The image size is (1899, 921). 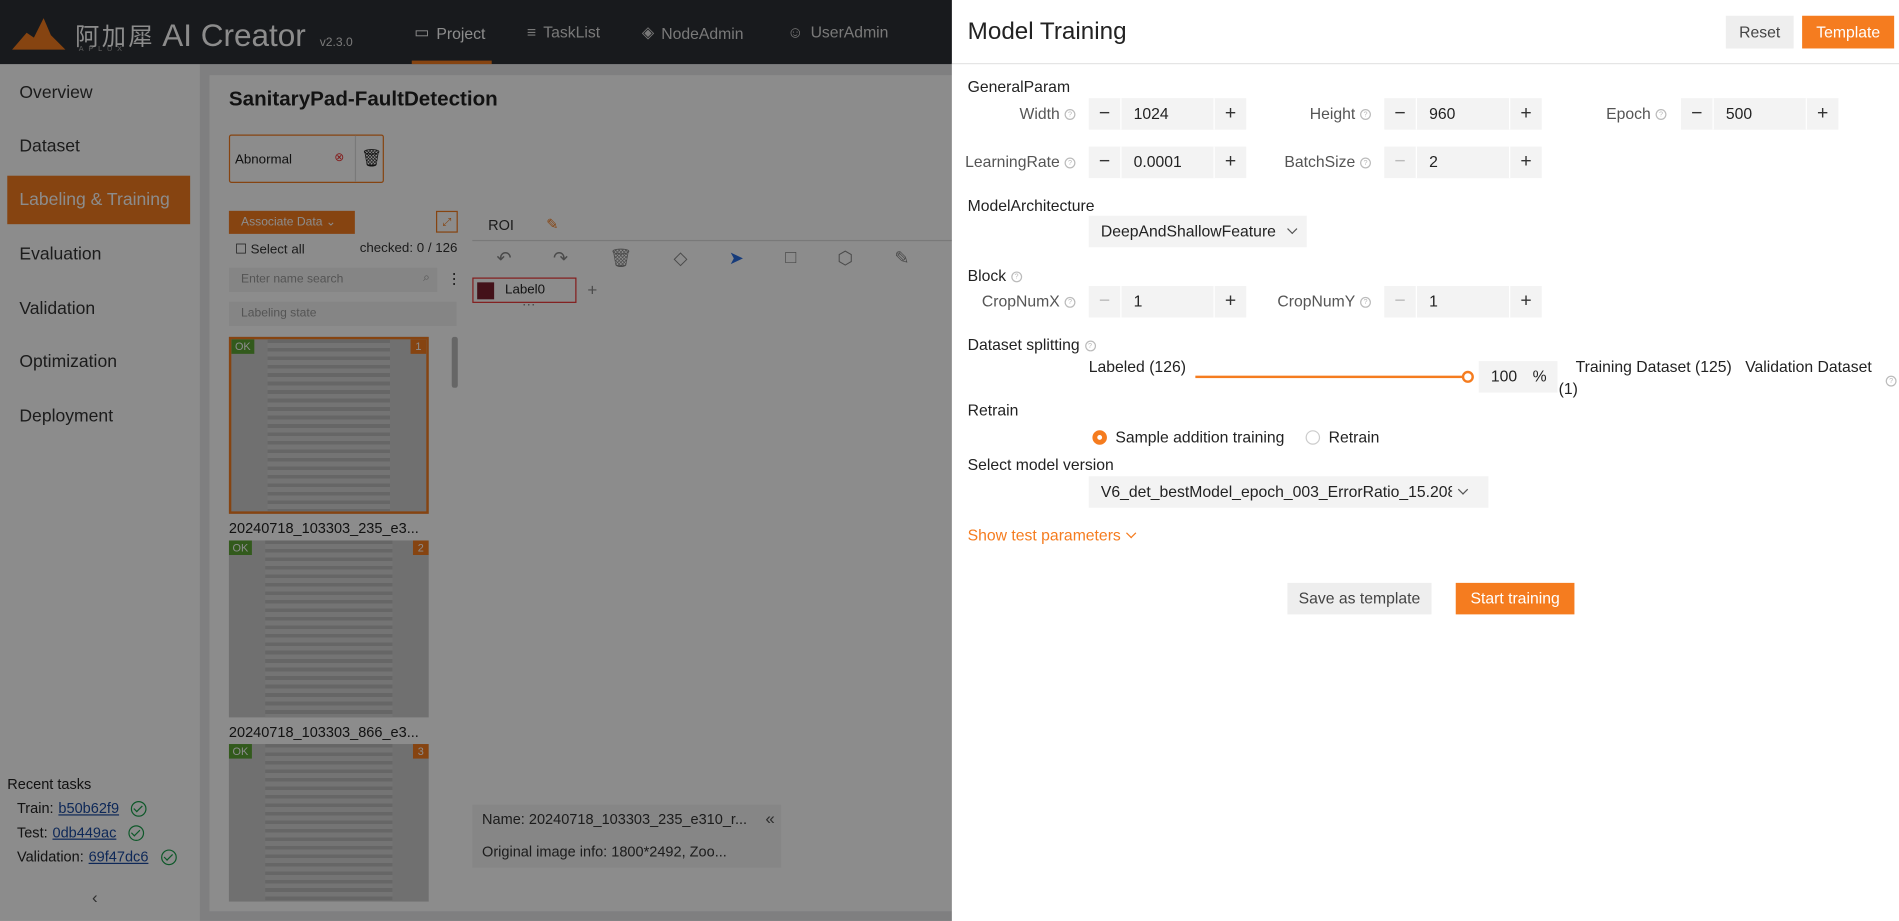 What do you see at coordinates (1518, 377) in the screenshot?
I see `split-input: 100%` at bounding box center [1518, 377].